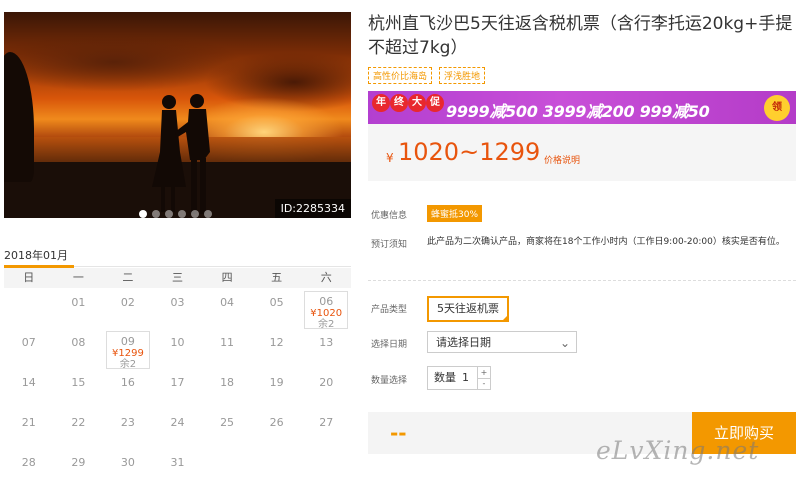 The image size is (800, 490). I want to click on couple-silhouette, so click(181, 154).